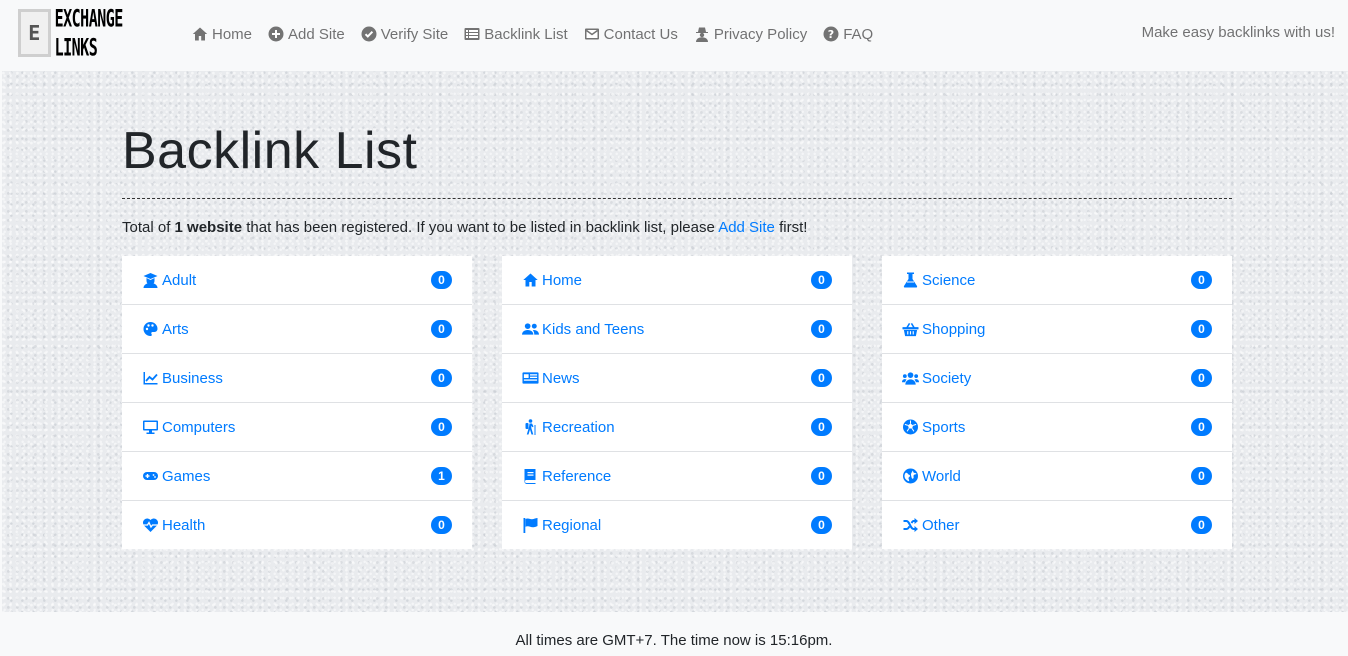 The width and height of the screenshot is (1348, 656). Describe the element at coordinates (199, 427) in the screenshot. I see `category-label: Computers` at that location.